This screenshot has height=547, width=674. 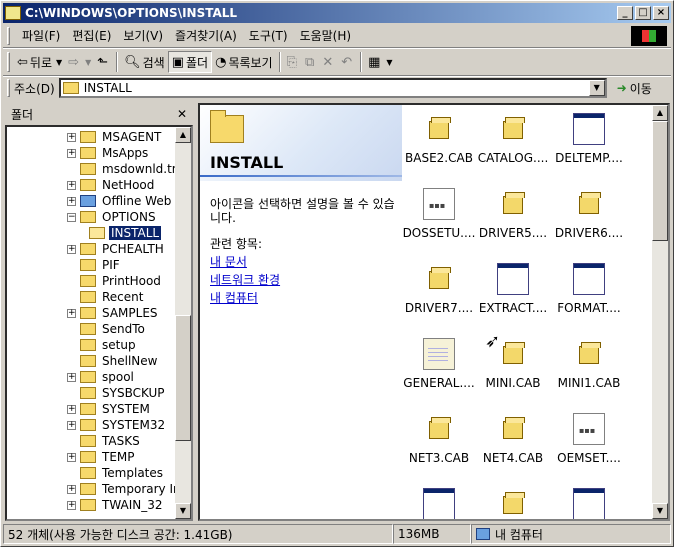 I want to click on address-dropdown-icon: ▼, so click(x=596, y=88).